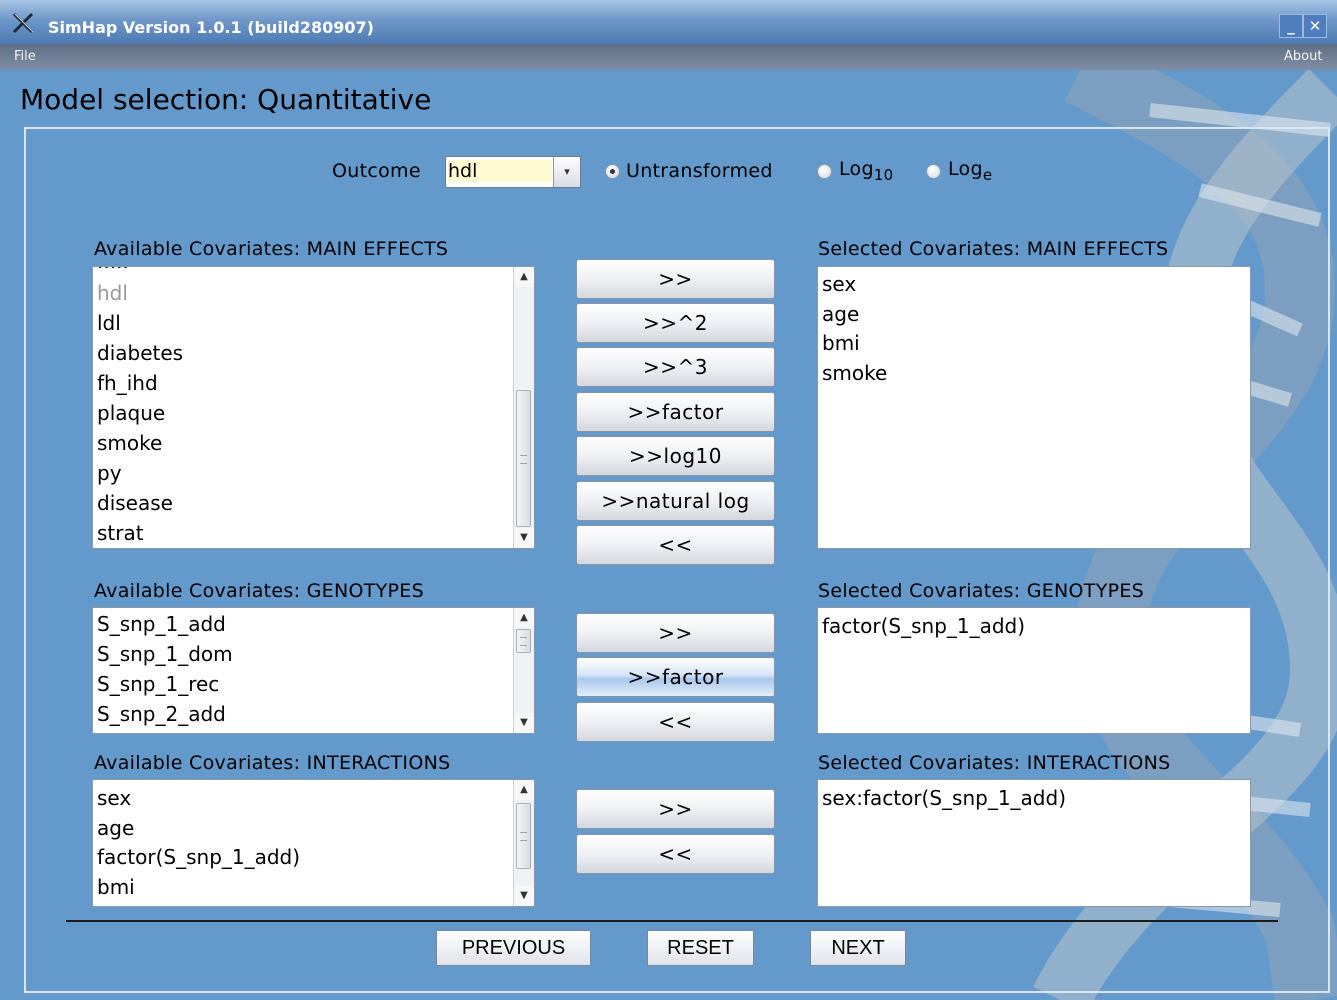 This screenshot has width=1337, height=1000. What do you see at coordinates (944, 798) in the screenshot?
I see `list-item: sex:factor(S_snp_1_add)` at bounding box center [944, 798].